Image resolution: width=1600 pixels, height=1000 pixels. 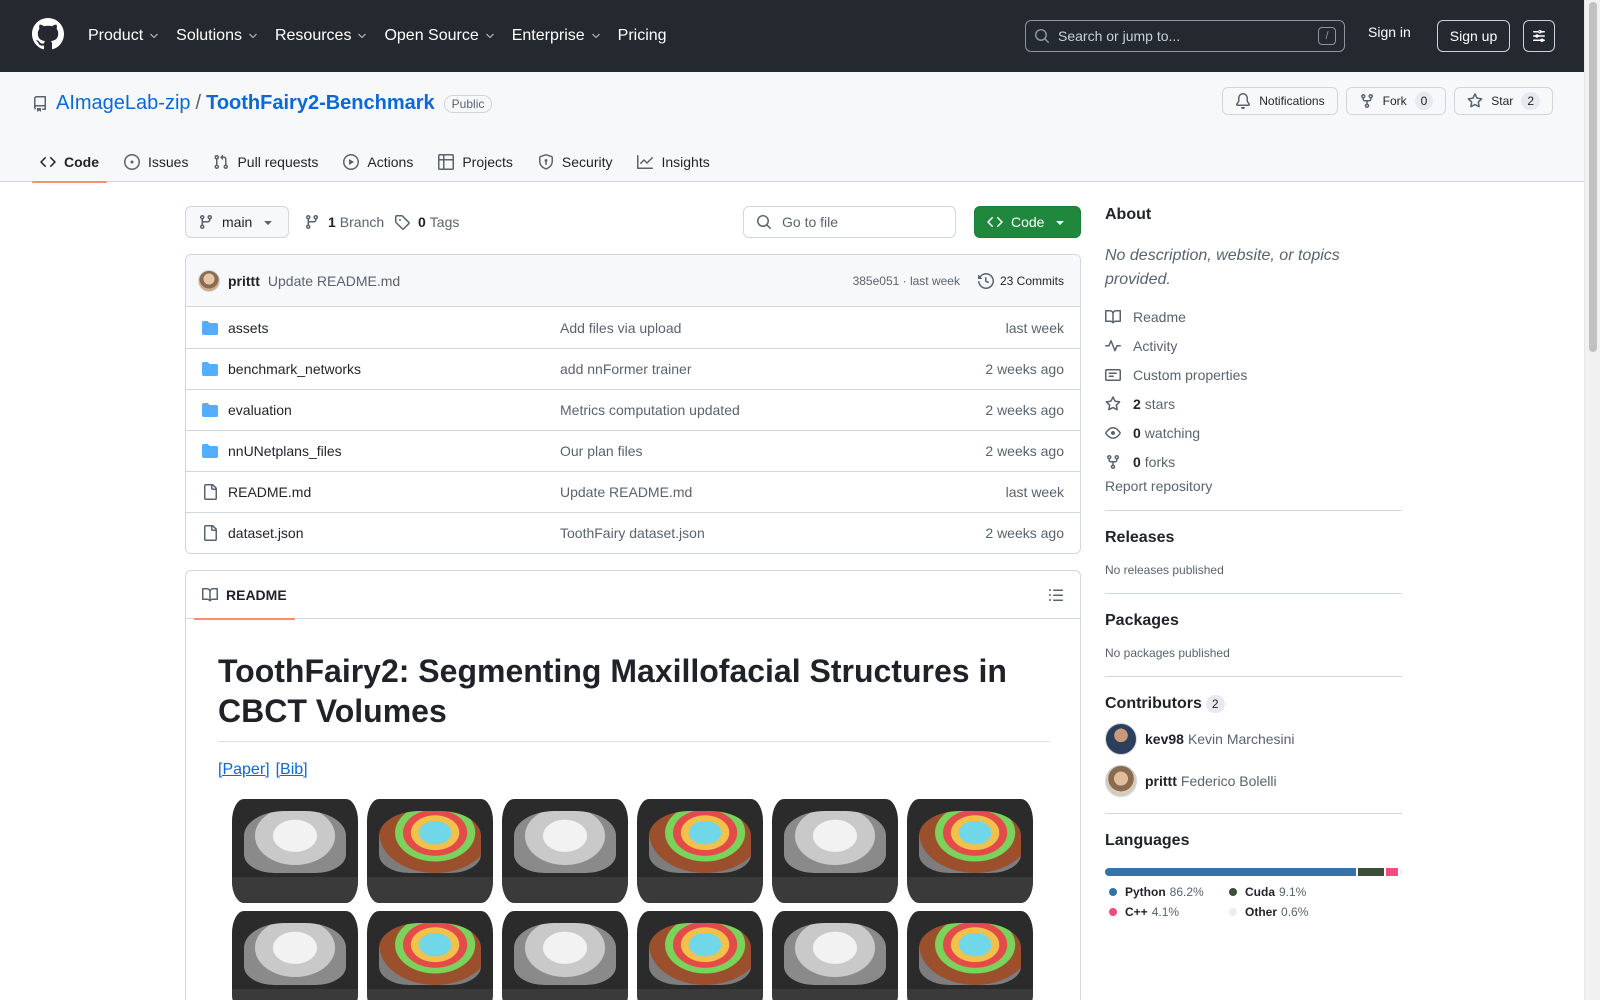 What do you see at coordinates (124, 36) in the screenshot?
I see `nav-product: Product` at bounding box center [124, 36].